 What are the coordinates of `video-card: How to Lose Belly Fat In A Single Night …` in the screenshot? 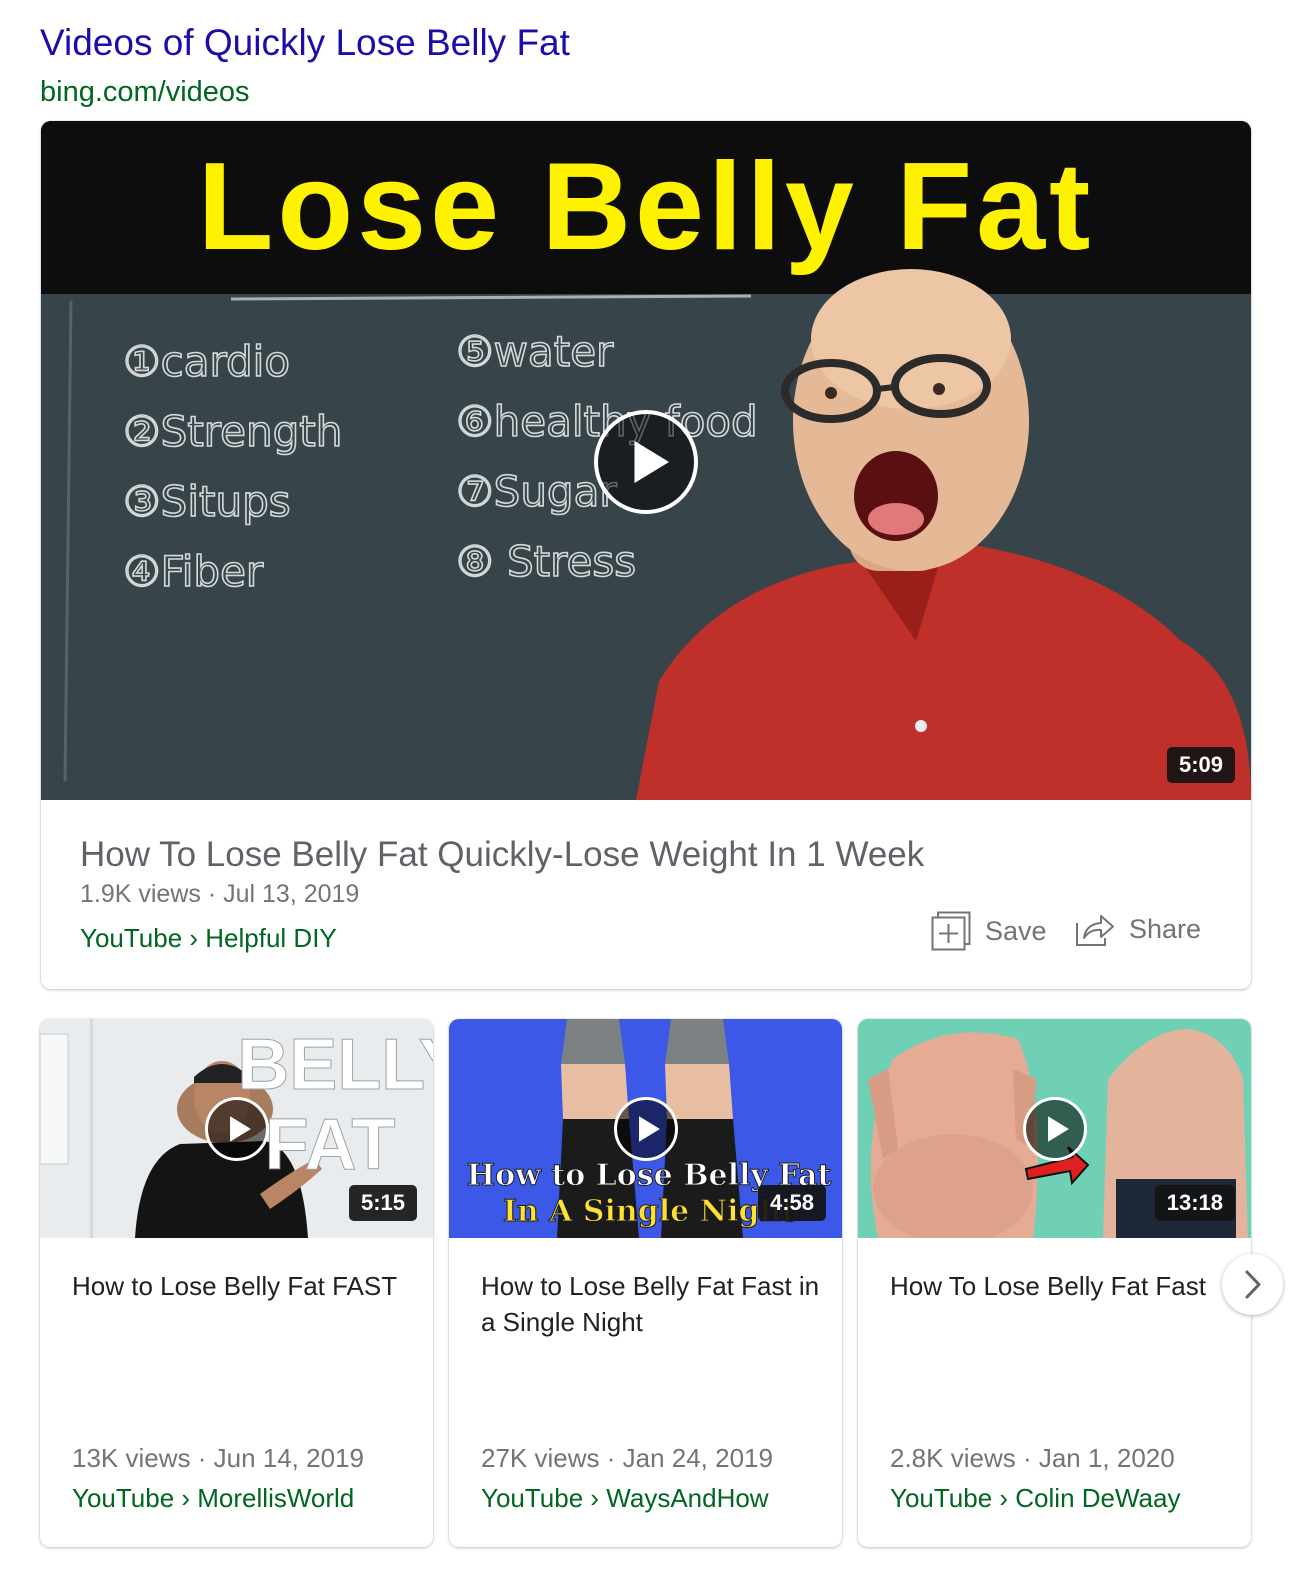 It's located at (645, 1283).